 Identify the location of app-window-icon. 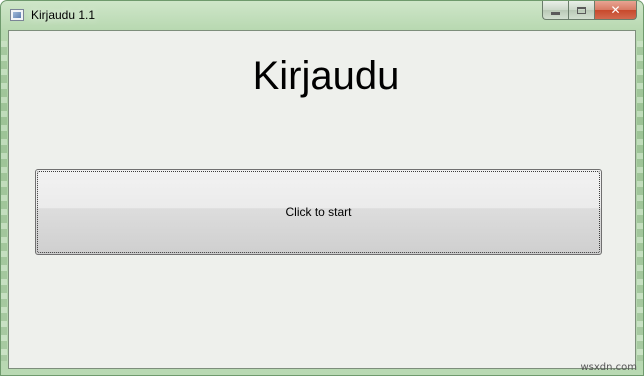
(17, 15).